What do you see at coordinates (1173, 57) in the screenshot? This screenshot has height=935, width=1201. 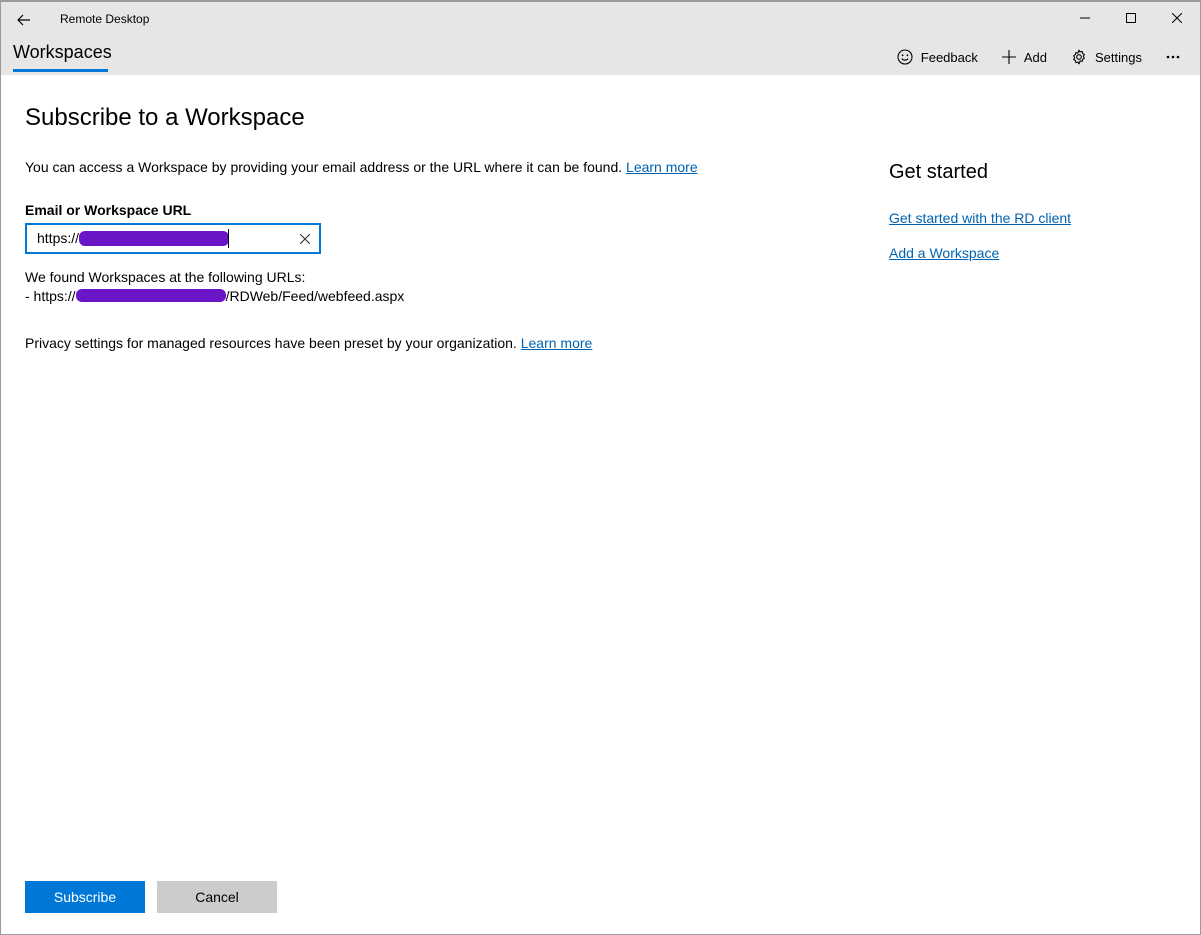 I see `more-dots-icon` at bounding box center [1173, 57].